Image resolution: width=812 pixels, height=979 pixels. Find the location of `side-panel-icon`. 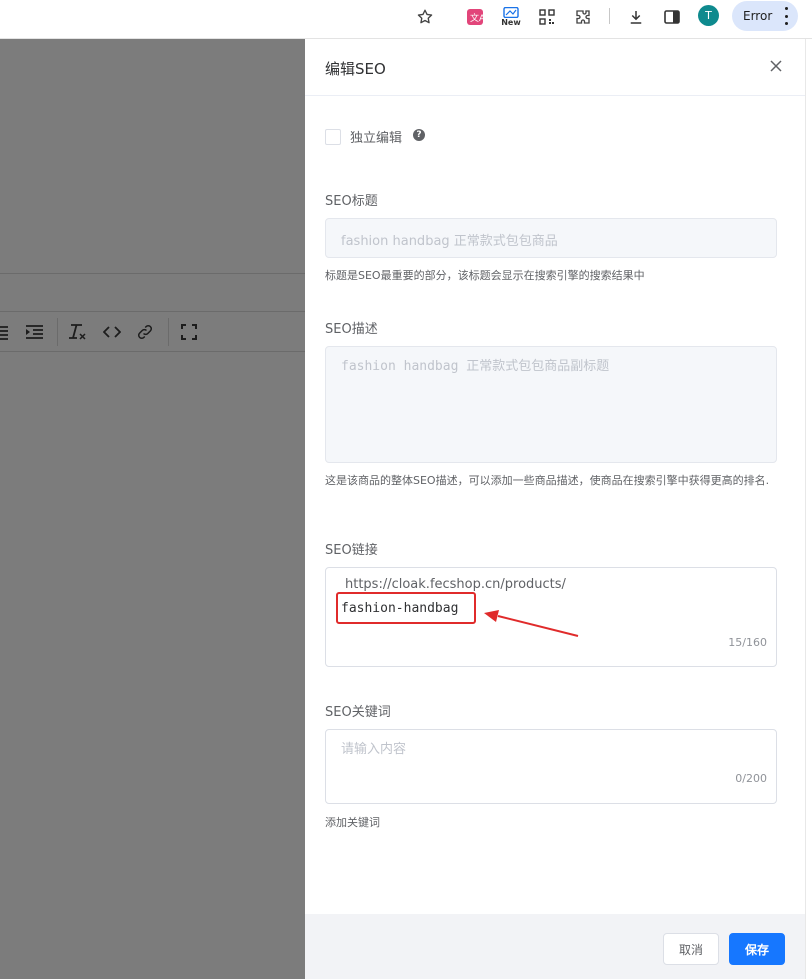

side-panel-icon is located at coordinates (672, 17).